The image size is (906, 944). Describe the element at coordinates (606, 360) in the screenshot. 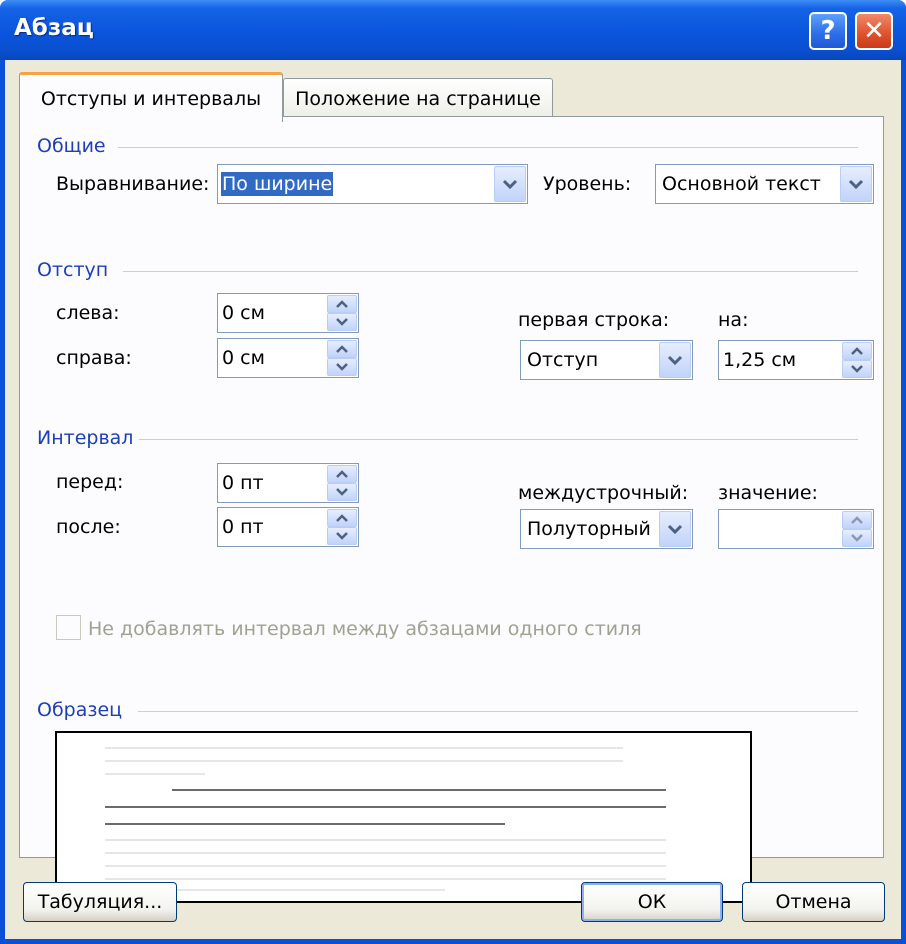

I see `first-line-dropdown: Отступ` at that location.